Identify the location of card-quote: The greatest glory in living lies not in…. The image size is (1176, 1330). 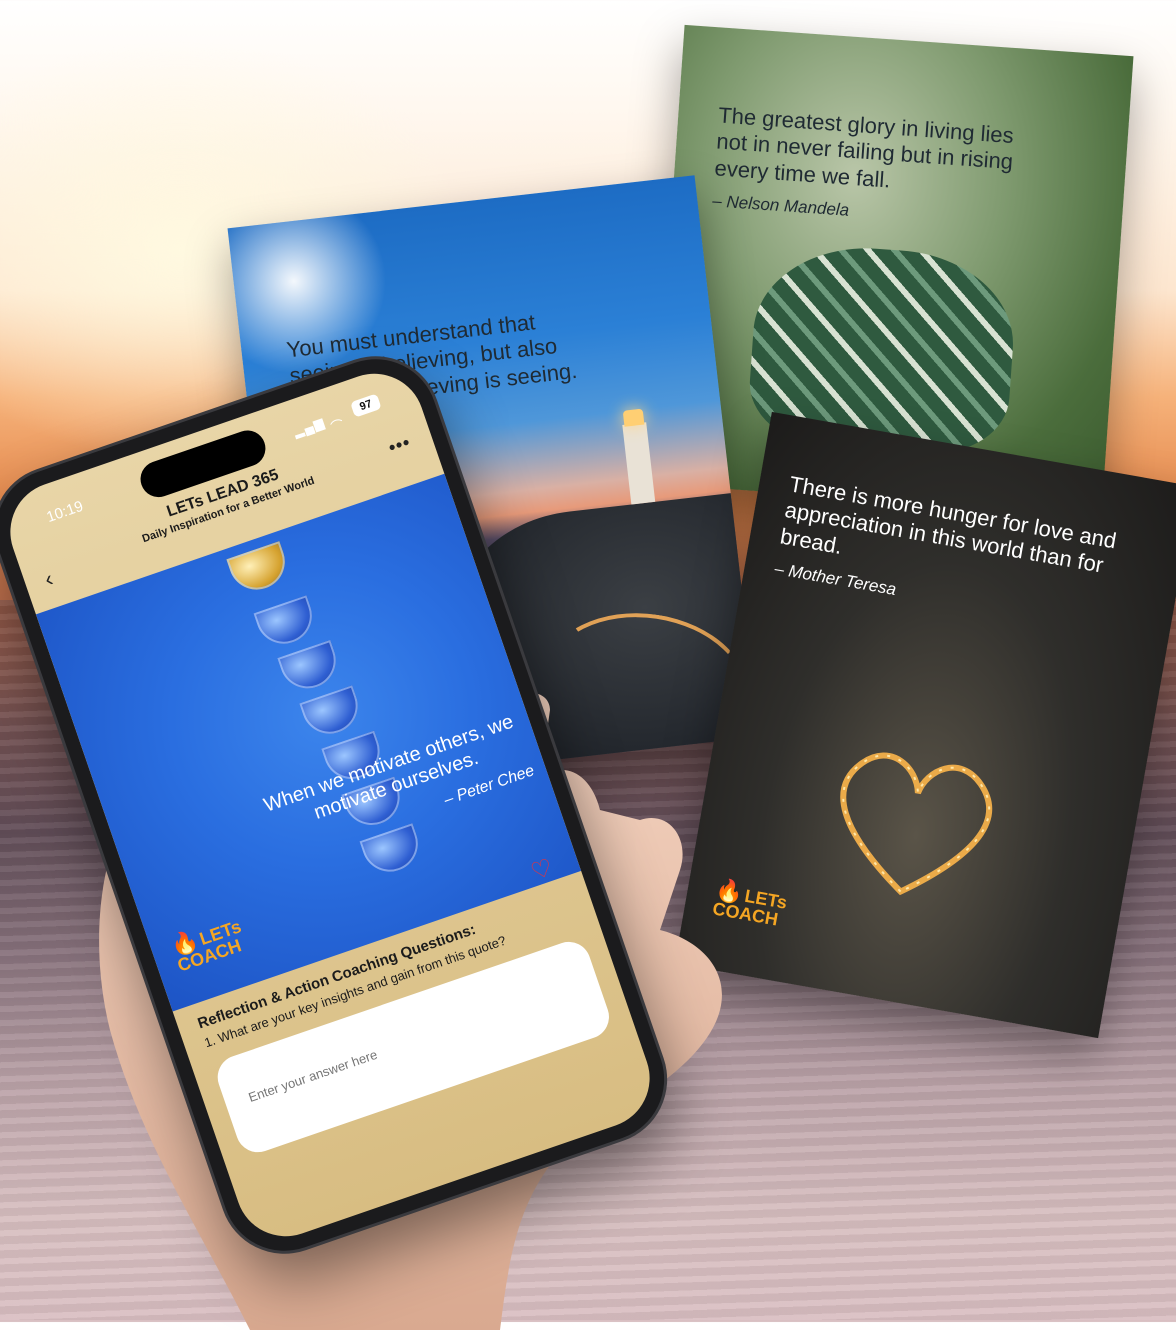
(864, 147).